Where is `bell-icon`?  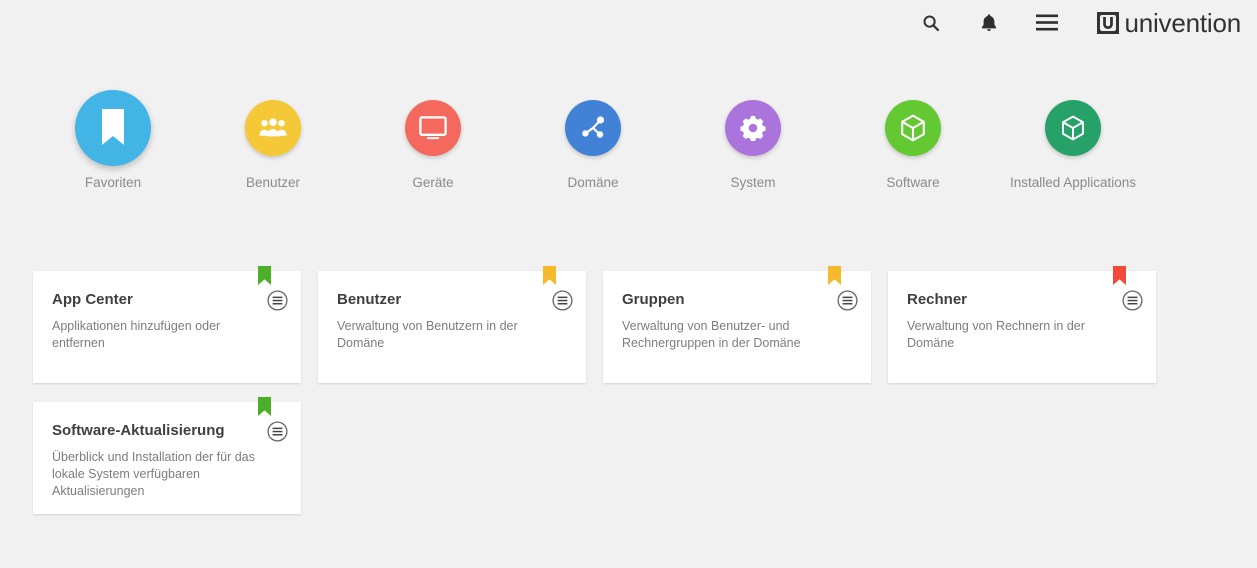
bell-icon is located at coordinates (989, 22).